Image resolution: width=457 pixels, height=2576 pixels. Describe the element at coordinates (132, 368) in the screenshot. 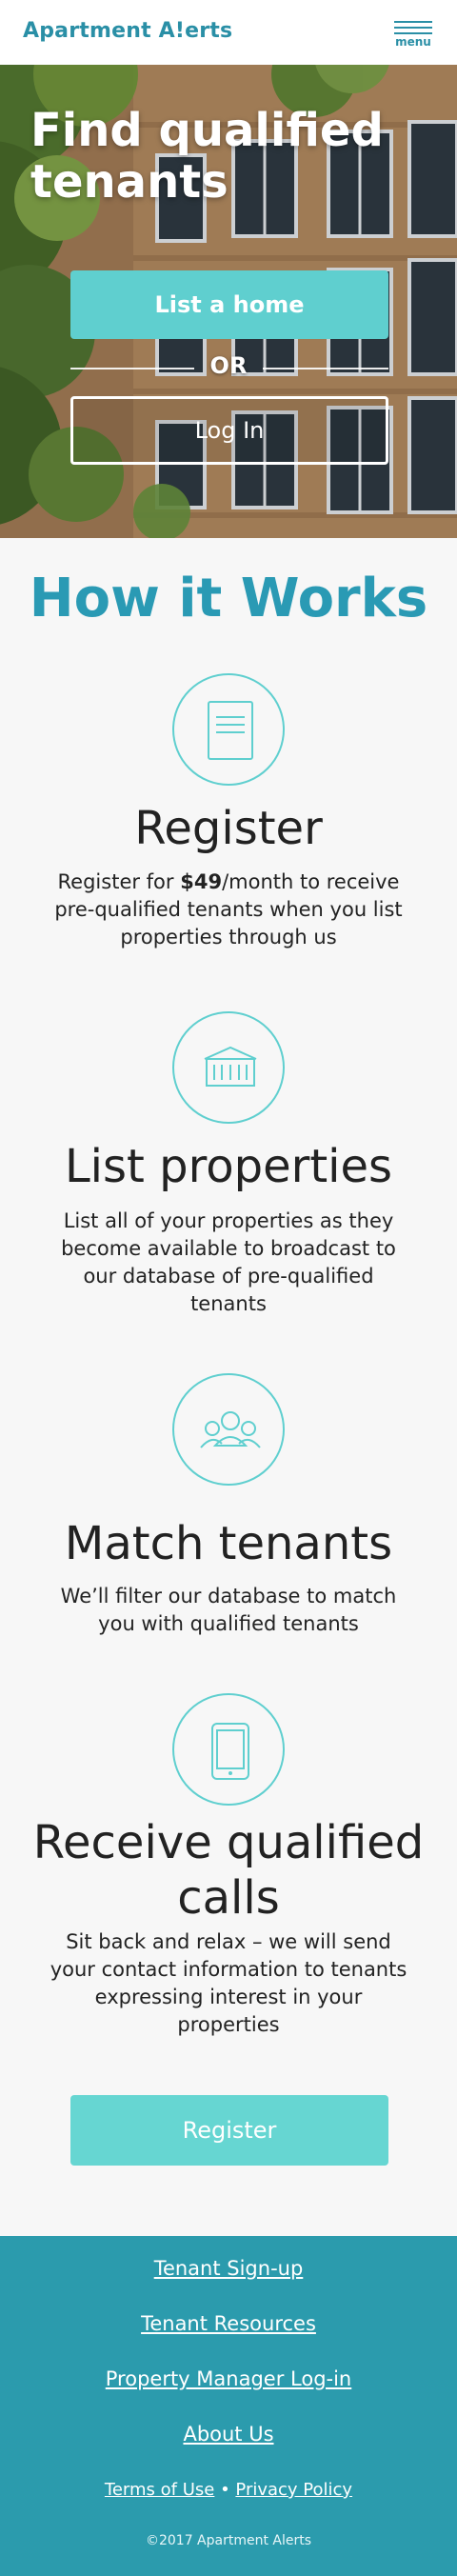

I see `divider-left` at that location.